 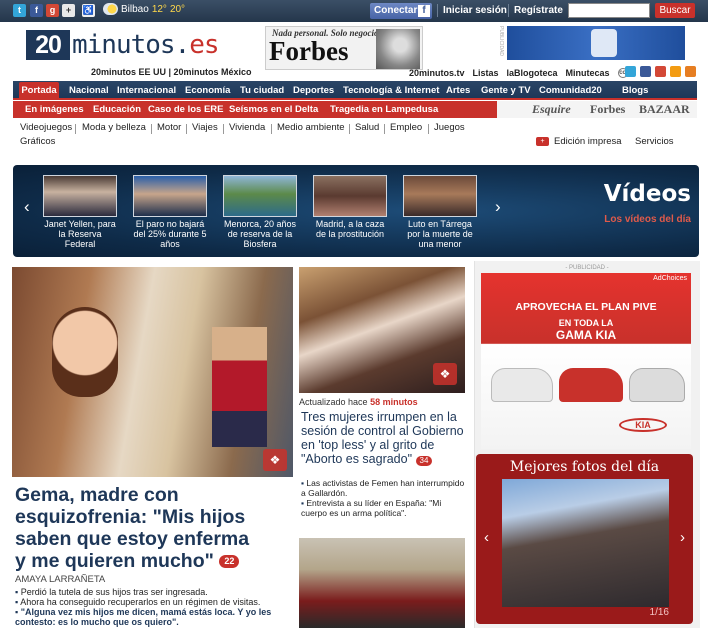 I want to click on videos-subtitle: Los vídeos del día, so click(x=647, y=219).